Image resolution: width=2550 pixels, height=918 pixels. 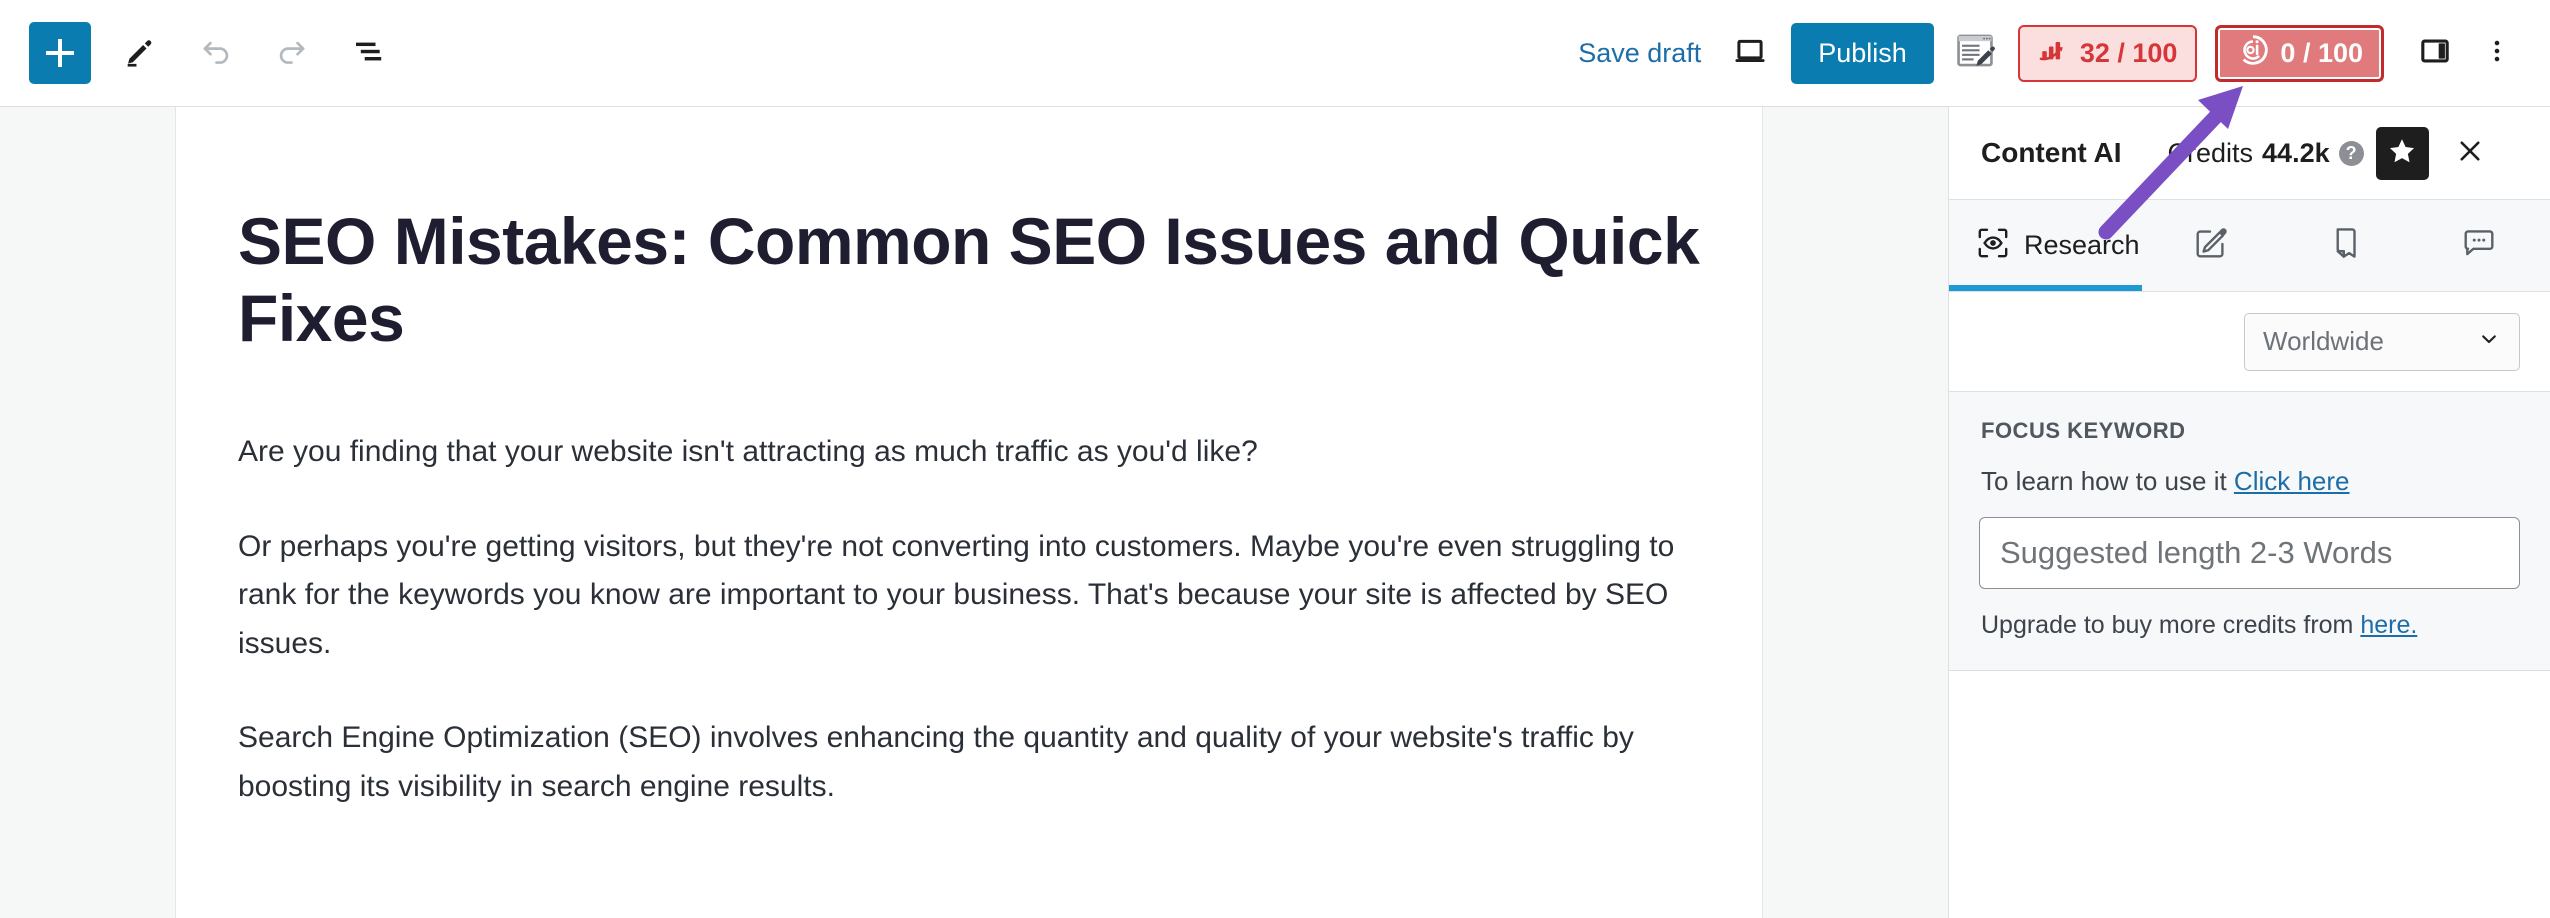 I want to click on plus-icon, so click(x=60, y=53).